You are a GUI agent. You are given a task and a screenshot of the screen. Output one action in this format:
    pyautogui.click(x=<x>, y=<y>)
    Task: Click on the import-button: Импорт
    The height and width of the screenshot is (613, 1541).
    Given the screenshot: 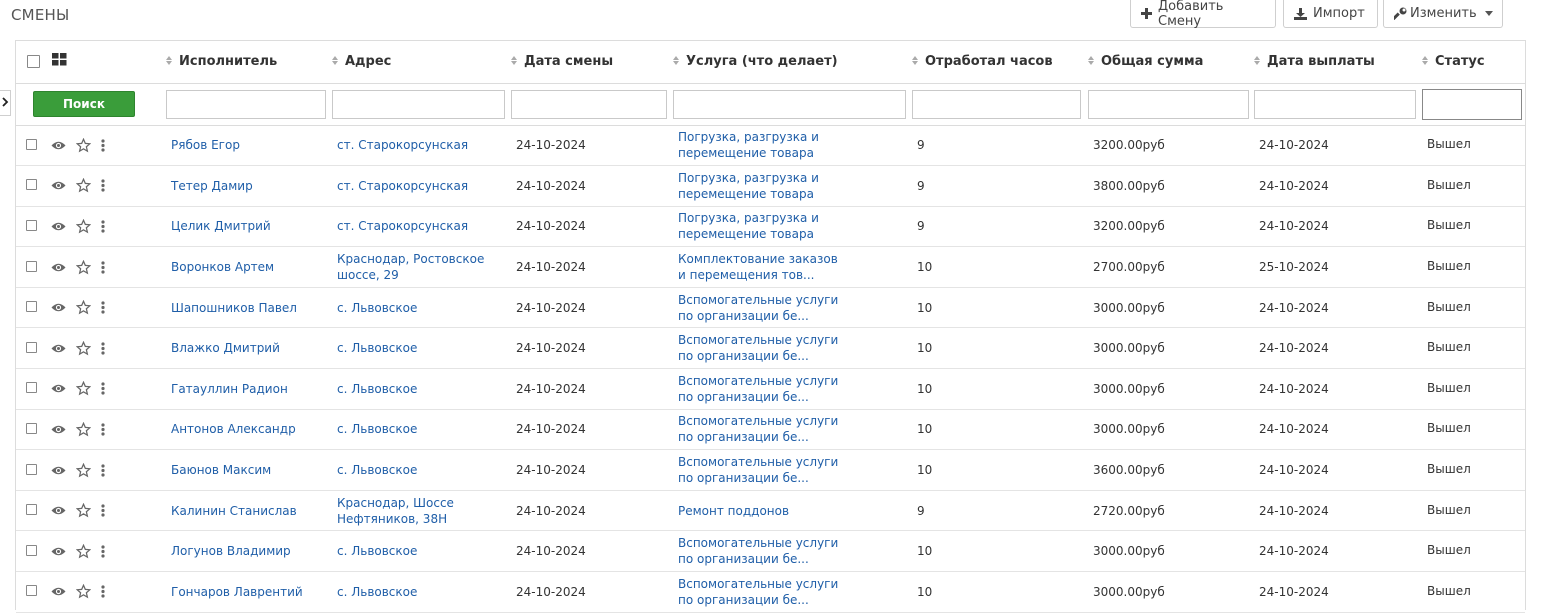 What is the action you would take?
    pyautogui.click(x=1330, y=14)
    